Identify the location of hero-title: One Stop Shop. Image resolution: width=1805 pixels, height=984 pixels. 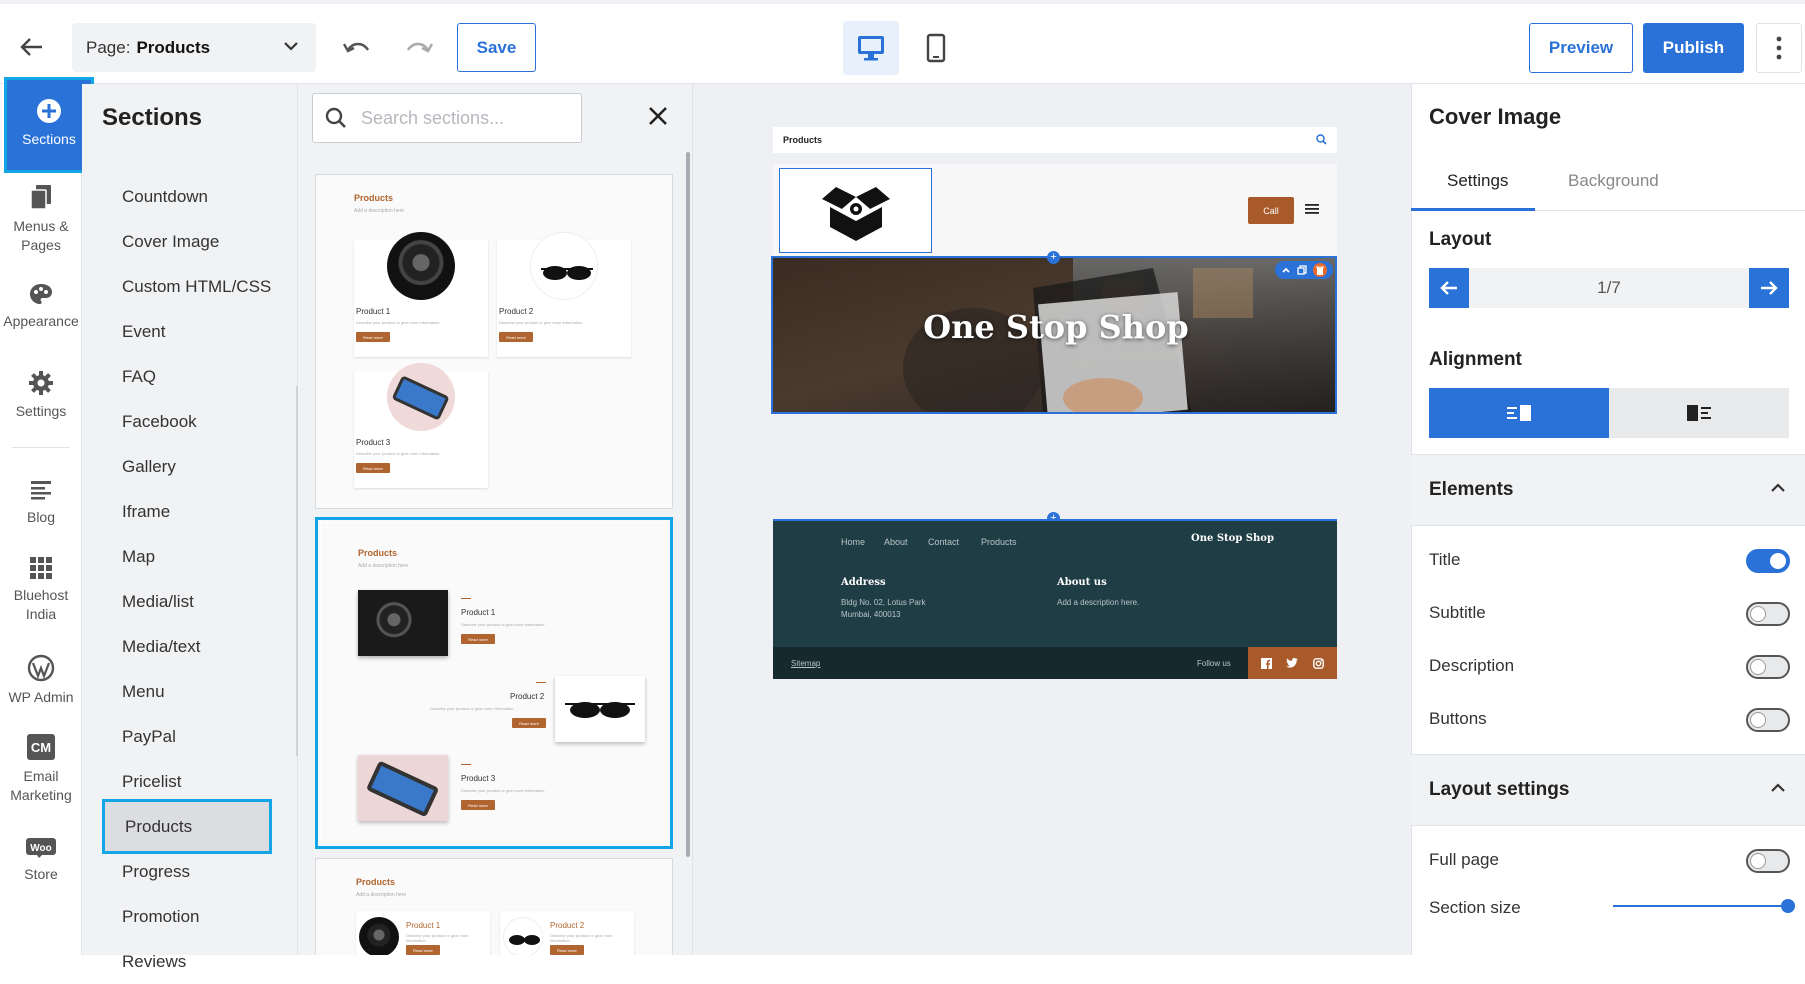
(1054, 327).